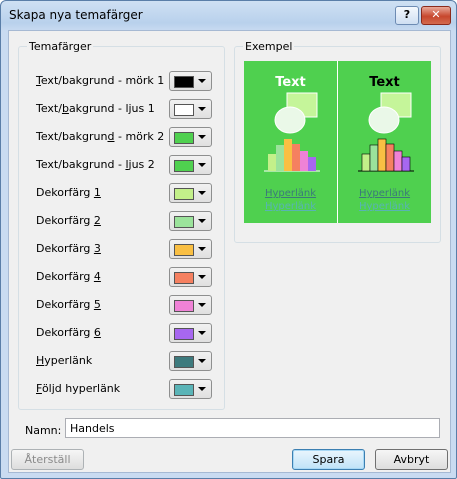  I want to click on theme-color-label-6: Dekorfärg 2, so click(68, 220).